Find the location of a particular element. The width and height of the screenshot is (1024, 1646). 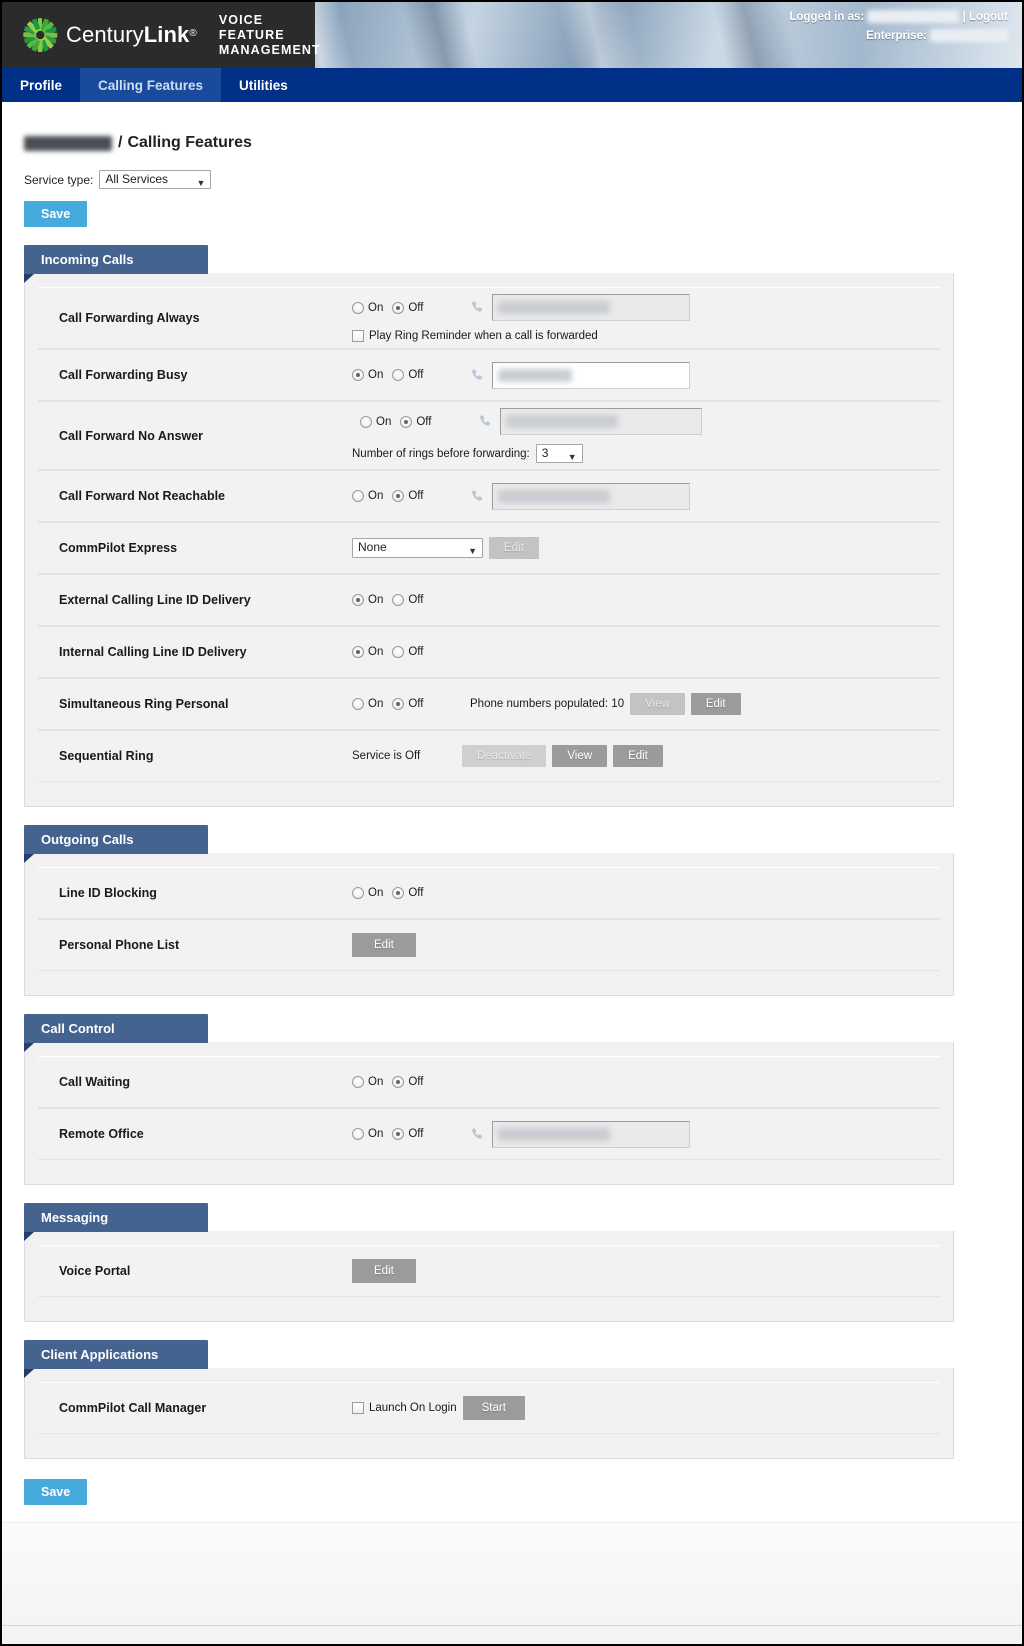

radio-call-forwarding-busy-on: On is located at coordinates (367, 375).